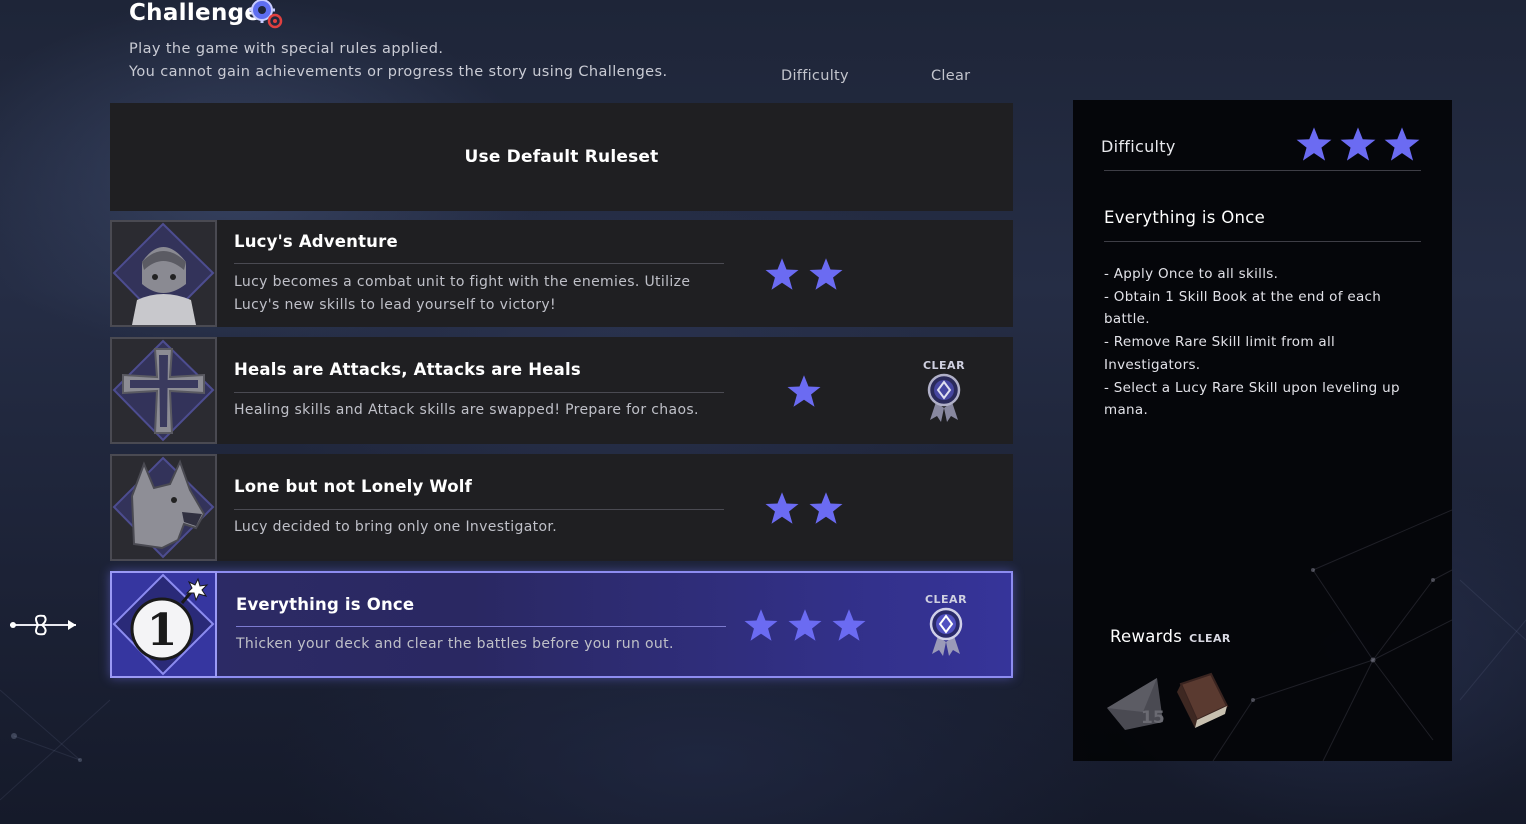 The width and height of the screenshot is (1526, 824). I want to click on challenge-title: Lucy's Adventure, so click(316, 241).